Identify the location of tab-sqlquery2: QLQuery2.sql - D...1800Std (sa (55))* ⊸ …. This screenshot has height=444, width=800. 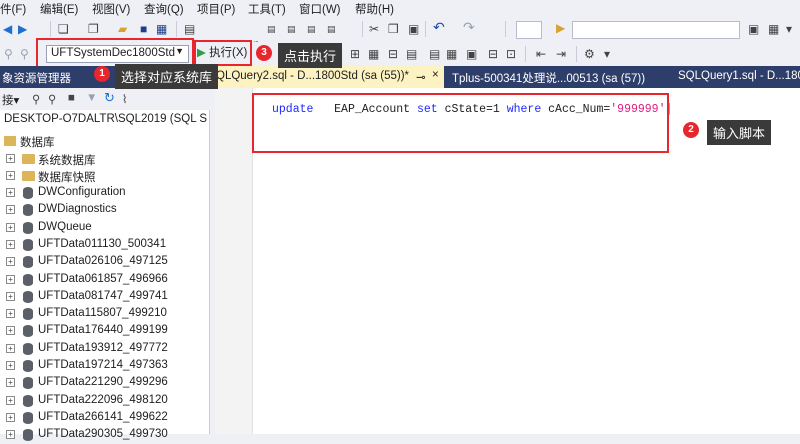
(328, 77).